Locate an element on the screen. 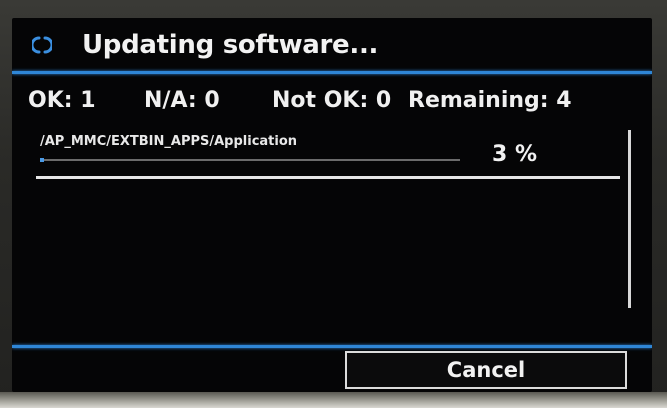  file-progress-bar is located at coordinates (250, 160).